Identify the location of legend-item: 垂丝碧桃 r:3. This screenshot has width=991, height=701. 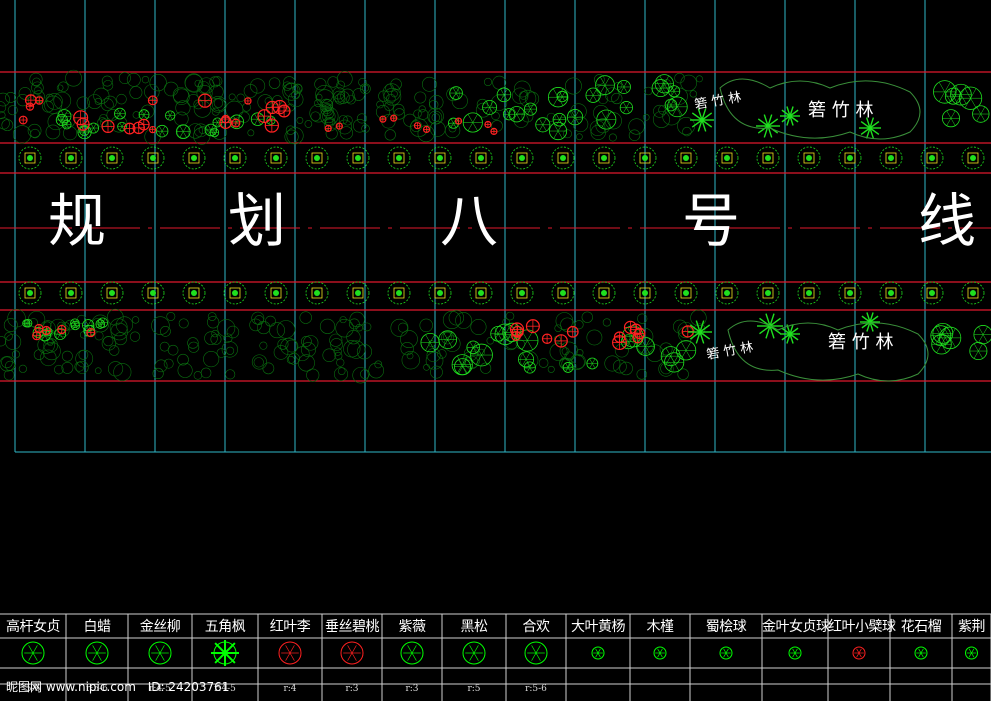
(352, 656).